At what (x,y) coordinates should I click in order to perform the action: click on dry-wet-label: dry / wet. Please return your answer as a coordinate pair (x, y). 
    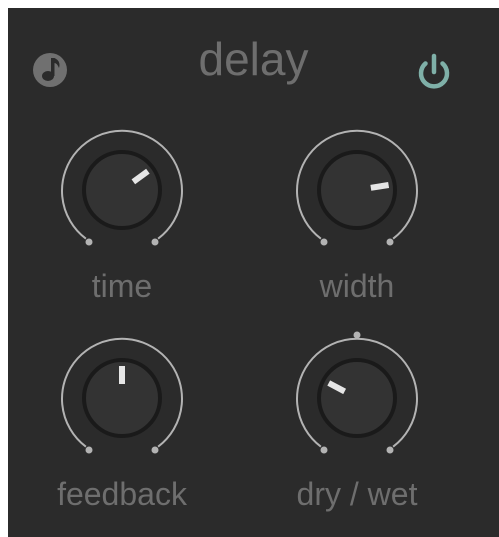
    Looking at the image, I should click on (357, 494).